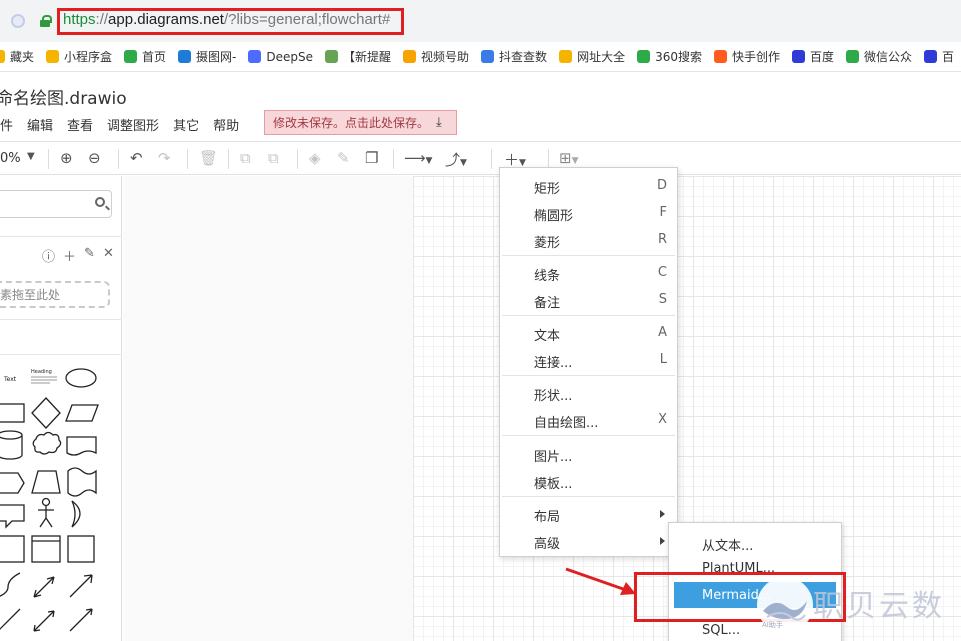 The height and width of the screenshot is (641, 961). What do you see at coordinates (371, 158) in the screenshot?
I see `shadow-icon: ❐` at bounding box center [371, 158].